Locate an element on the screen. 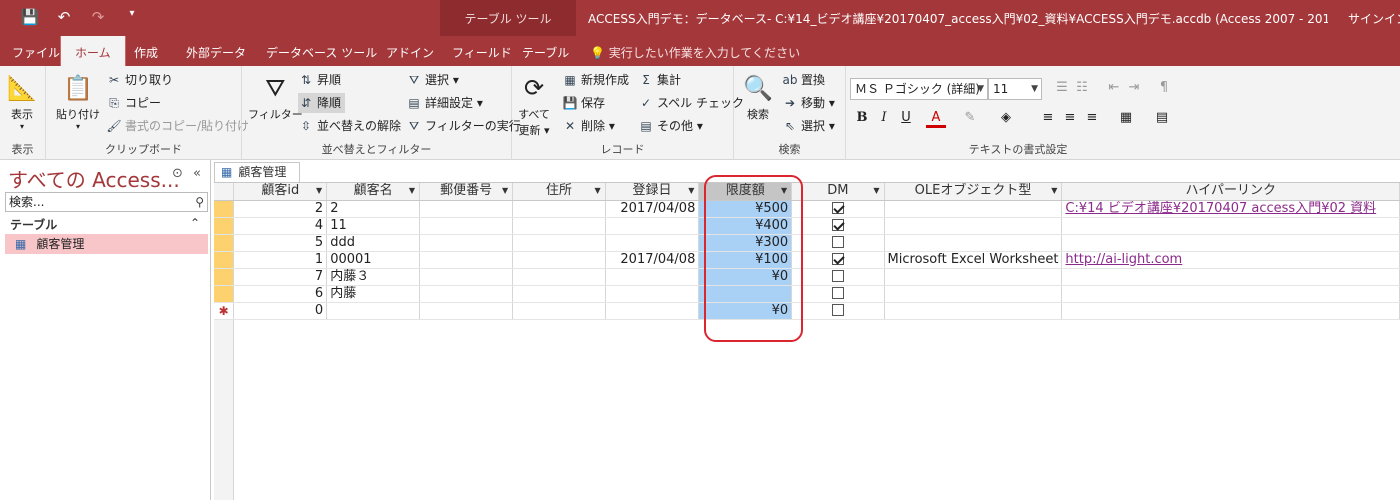 This screenshot has width=1400, height=500. goto-button: ➔ 移動 ▾ is located at coordinates (808, 103).